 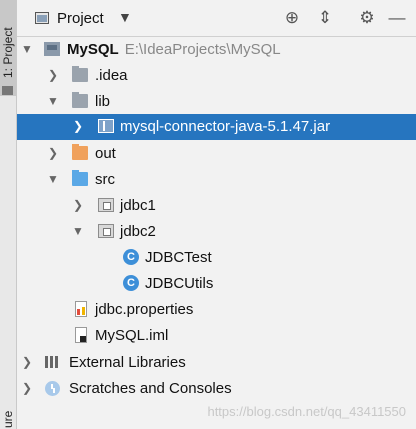 I want to click on libraries-icon, so click(x=52, y=362).